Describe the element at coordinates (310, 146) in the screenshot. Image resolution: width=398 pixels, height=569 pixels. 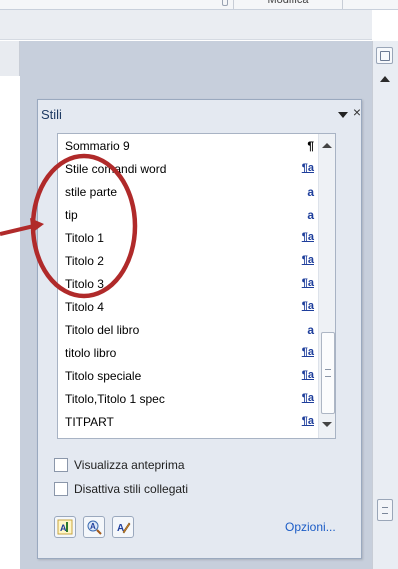
I see `paragraph-style-icon: ¶` at that location.